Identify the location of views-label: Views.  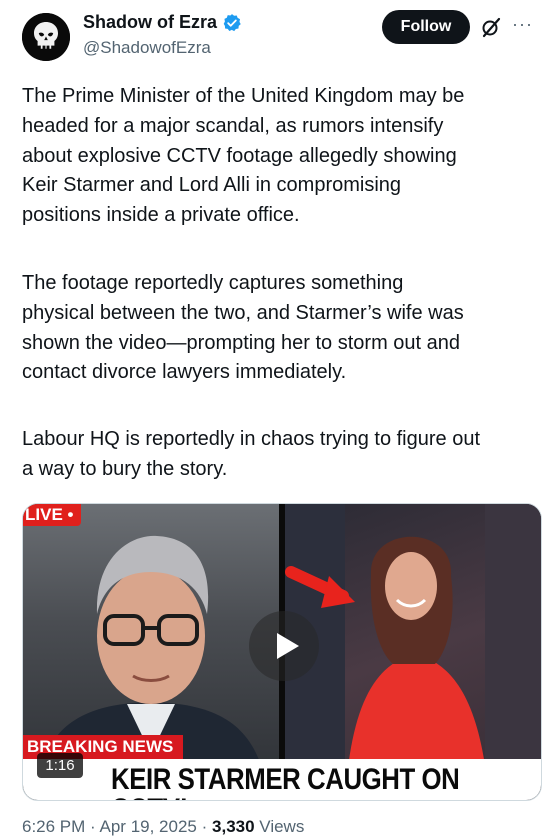
(282, 826).